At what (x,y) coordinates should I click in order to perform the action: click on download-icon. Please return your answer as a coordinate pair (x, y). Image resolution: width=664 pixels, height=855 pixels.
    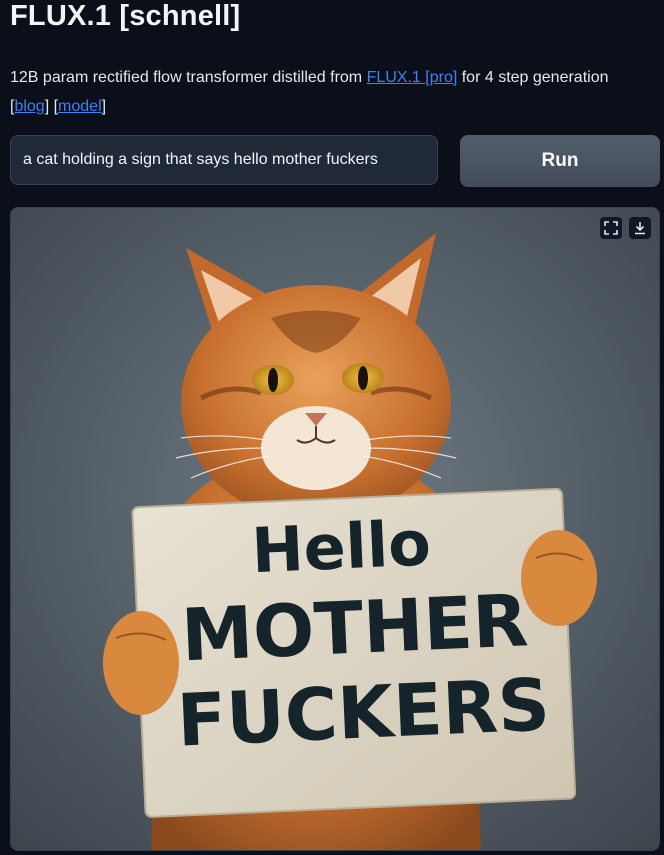
    Looking at the image, I should click on (640, 228).